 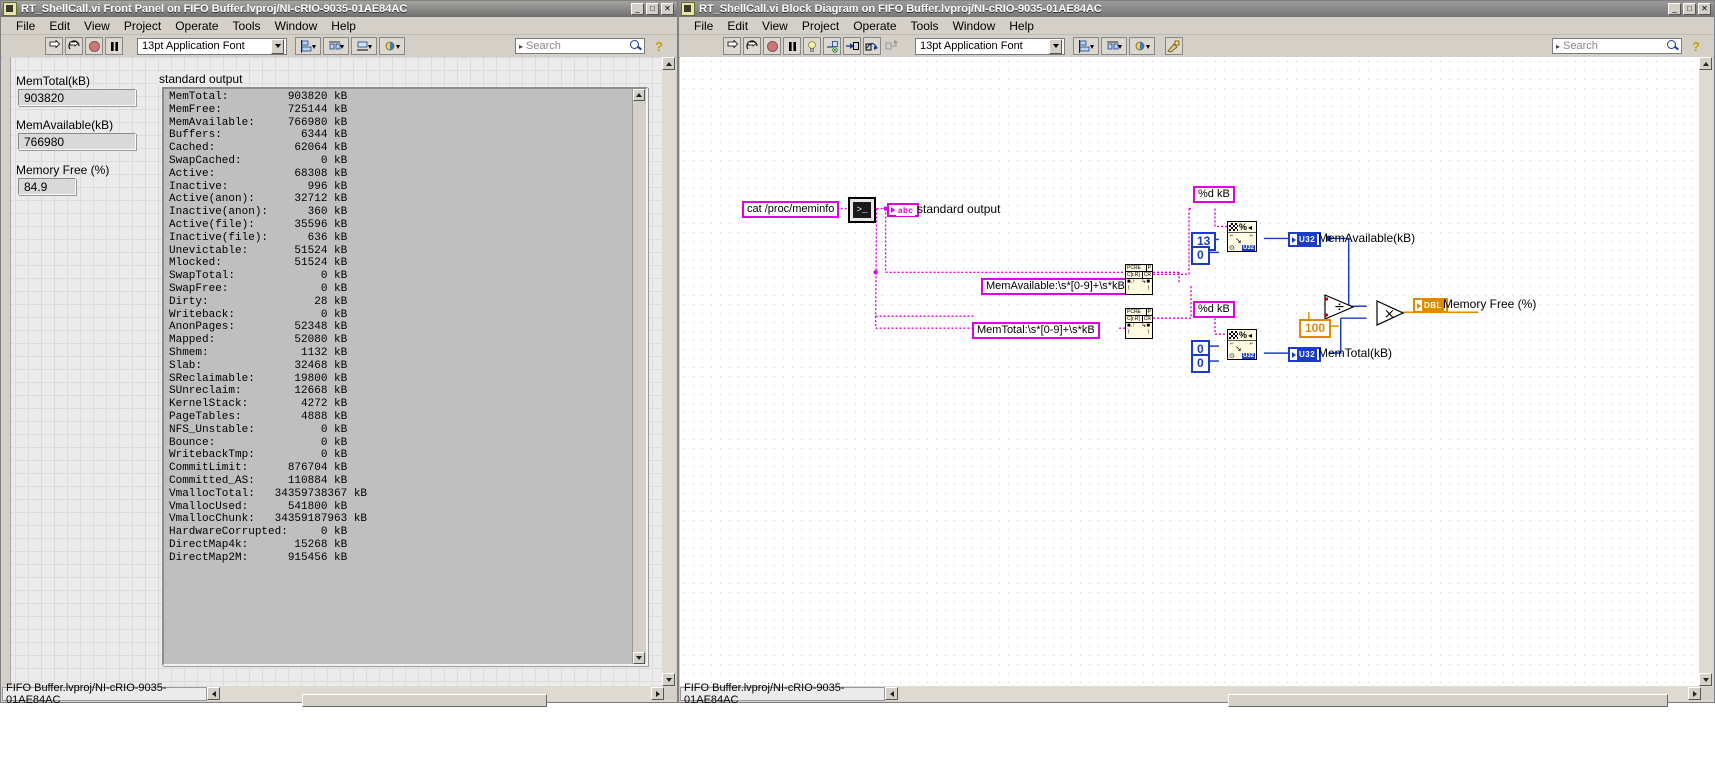 What do you see at coordinates (364, 46) in the screenshot?
I see `resize-objects-button` at bounding box center [364, 46].